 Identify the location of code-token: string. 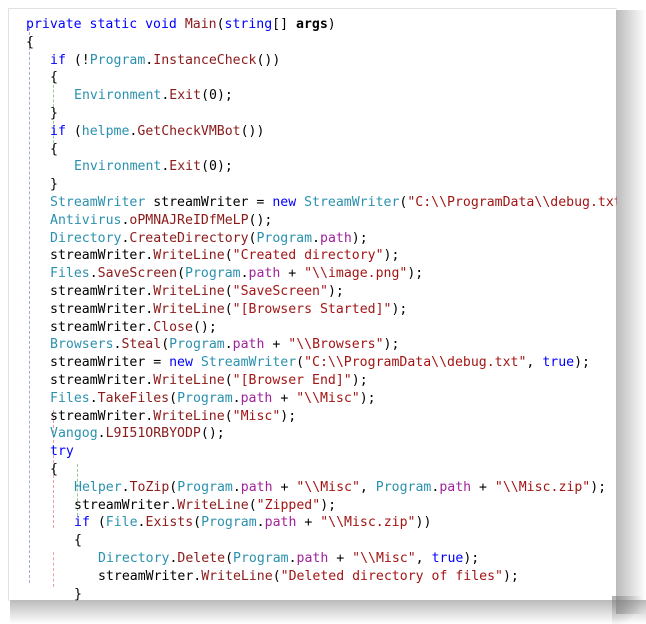
(248, 24).